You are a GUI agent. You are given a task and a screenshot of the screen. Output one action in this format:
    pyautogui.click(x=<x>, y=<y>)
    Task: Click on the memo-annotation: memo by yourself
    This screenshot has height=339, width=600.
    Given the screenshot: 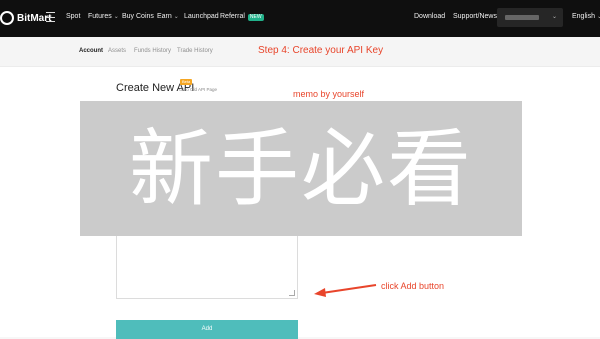 What is the action you would take?
    pyautogui.click(x=329, y=94)
    